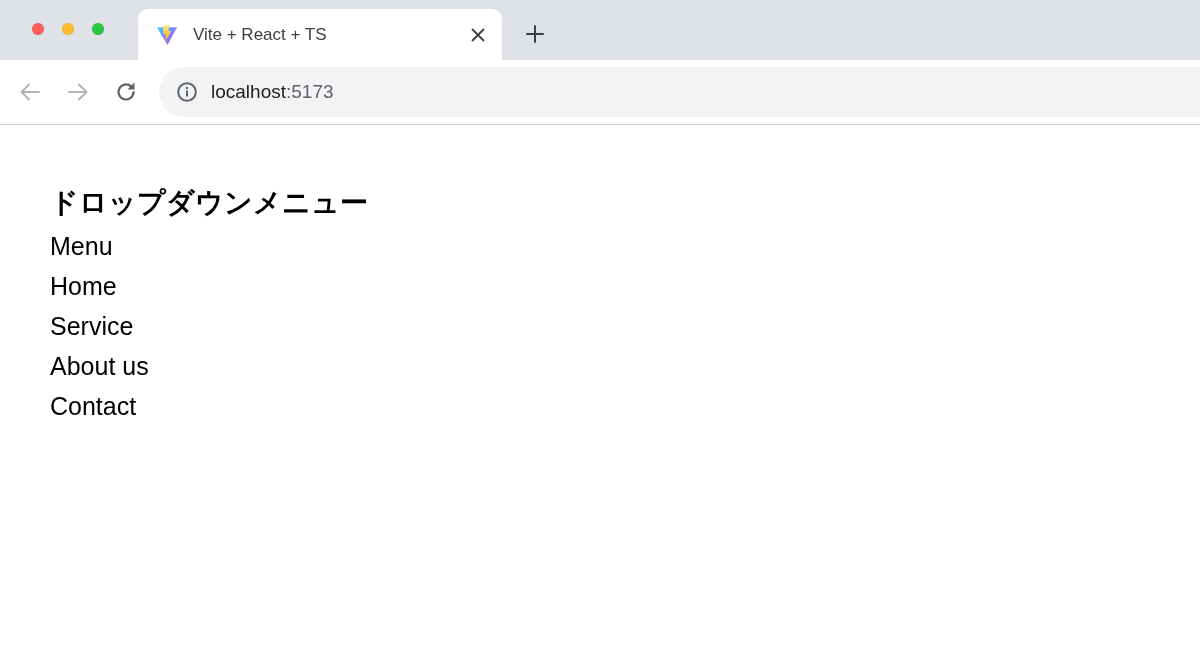 The width and height of the screenshot is (1200, 662). Describe the element at coordinates (92, 326) in the screenshot. I see `menu-item: Service` at that location.